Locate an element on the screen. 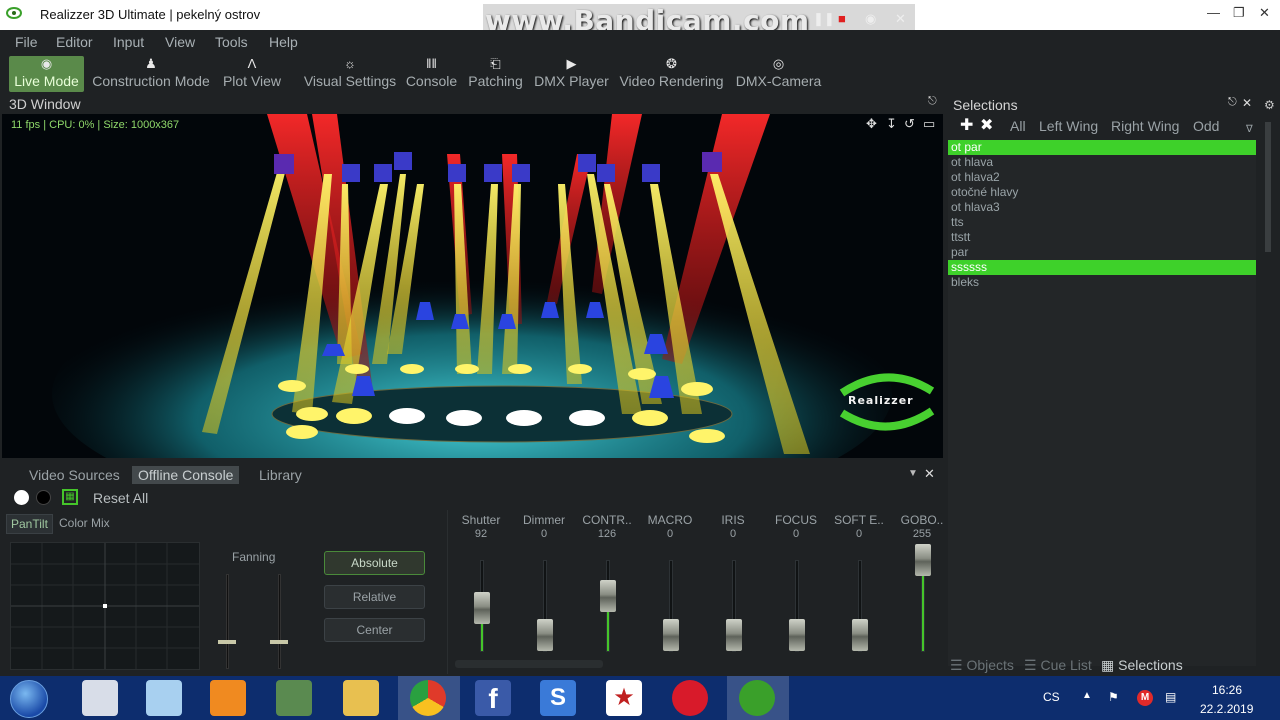 The image size is (1280, 720). list-item: ot hlava is located at coordinates (1102, 162).